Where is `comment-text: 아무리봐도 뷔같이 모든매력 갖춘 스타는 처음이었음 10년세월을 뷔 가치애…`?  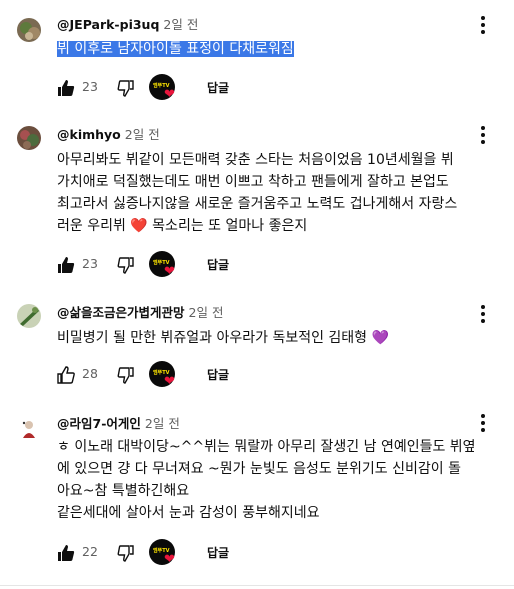 comment-text: 아무리봐도 뷔같이 모든매력 갖춘 스타는 처음이었음 10년세월을 뷔 가치애… is located at coordinates (277, 193).